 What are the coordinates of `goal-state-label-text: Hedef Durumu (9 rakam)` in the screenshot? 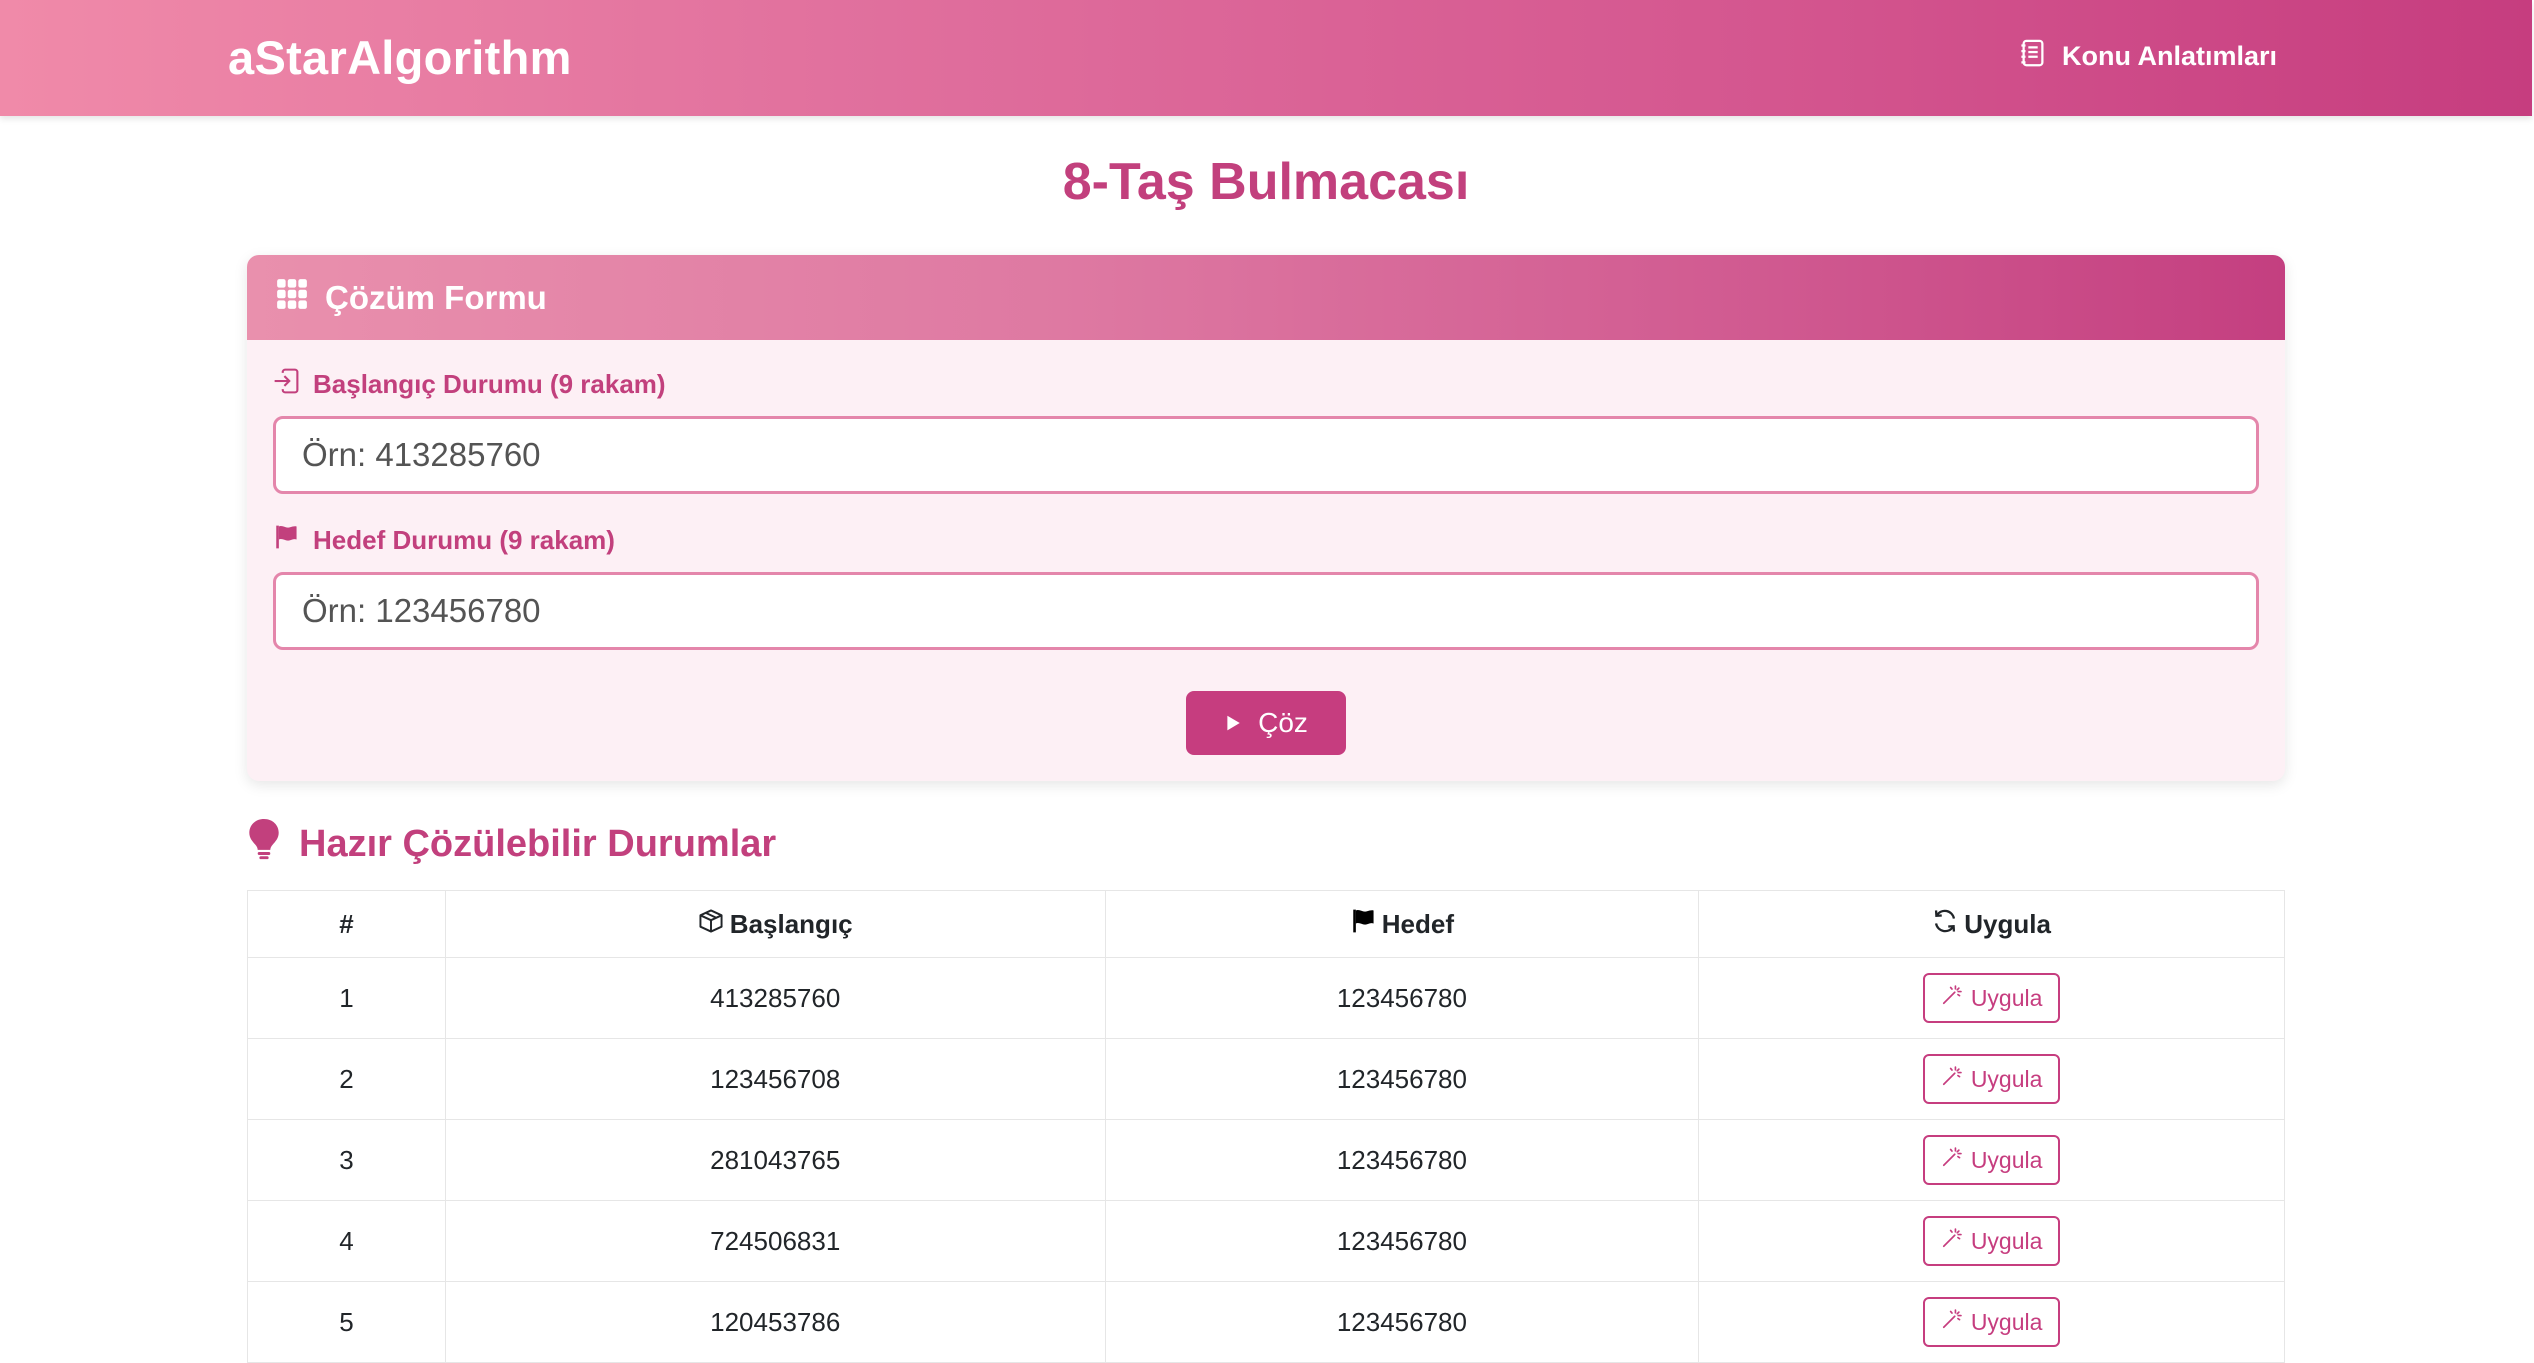 It's located at (464, 540).